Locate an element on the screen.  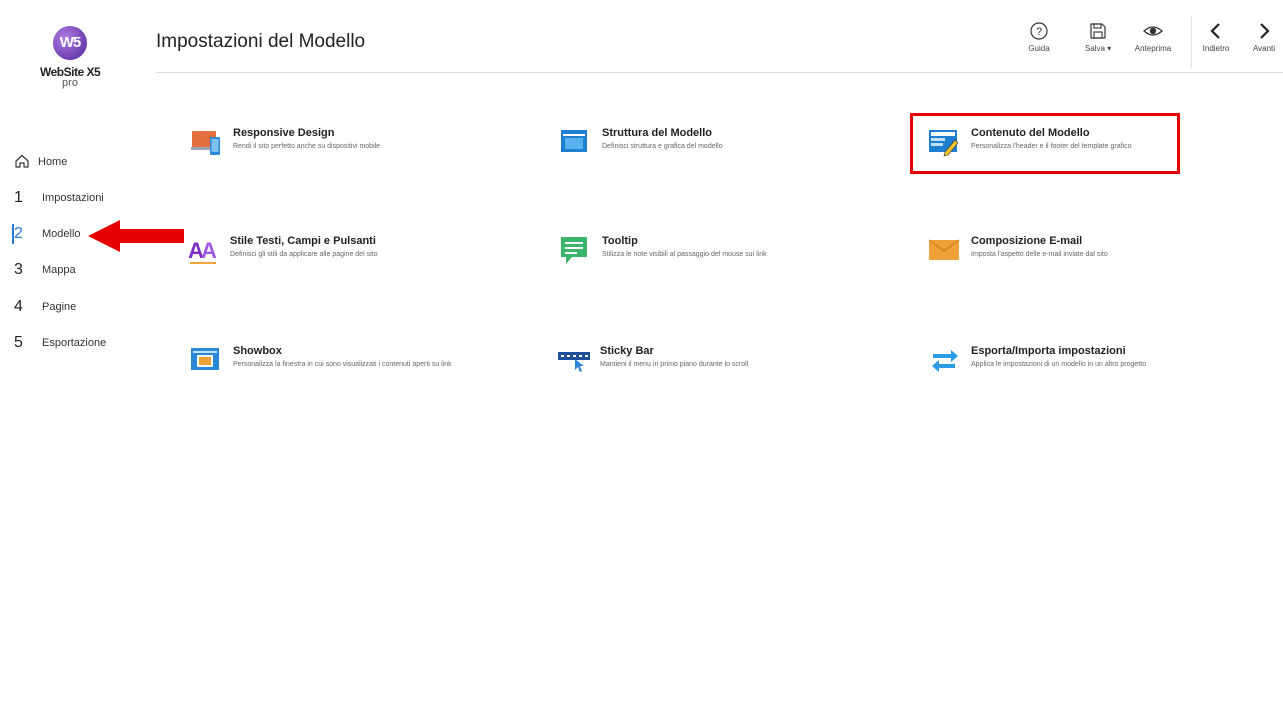
back-button: Indietro is located at coordinates (1216, 37).